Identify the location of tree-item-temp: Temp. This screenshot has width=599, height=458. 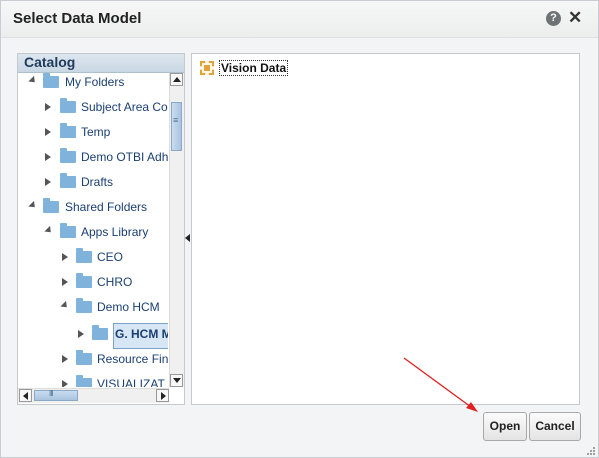
(93, 133).